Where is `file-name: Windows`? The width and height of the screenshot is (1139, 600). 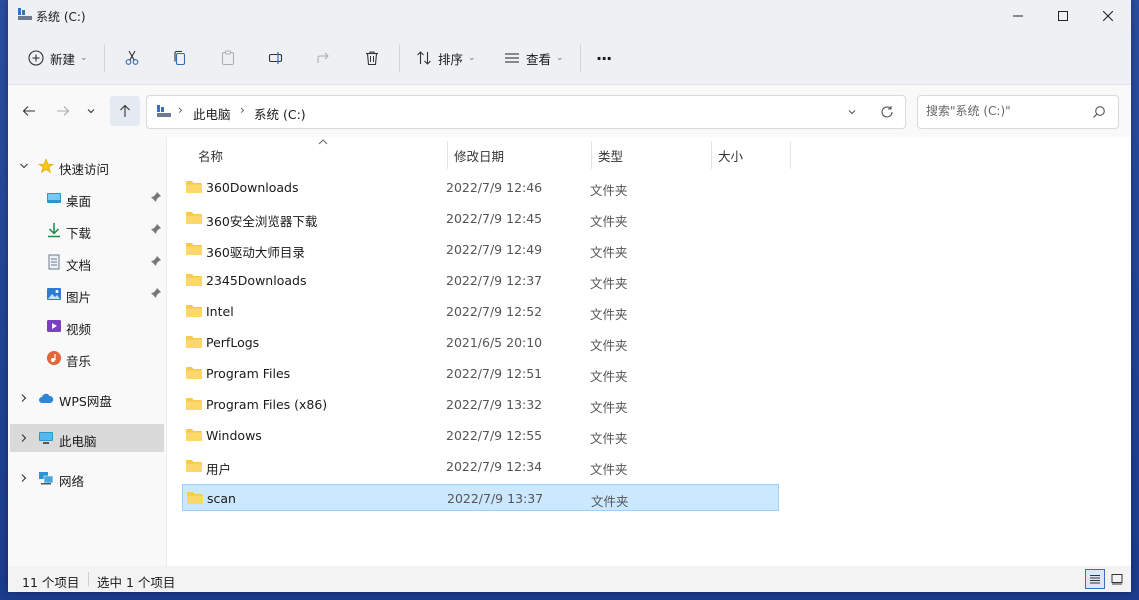
file-name: Windows is located at coordinates (234, 435).